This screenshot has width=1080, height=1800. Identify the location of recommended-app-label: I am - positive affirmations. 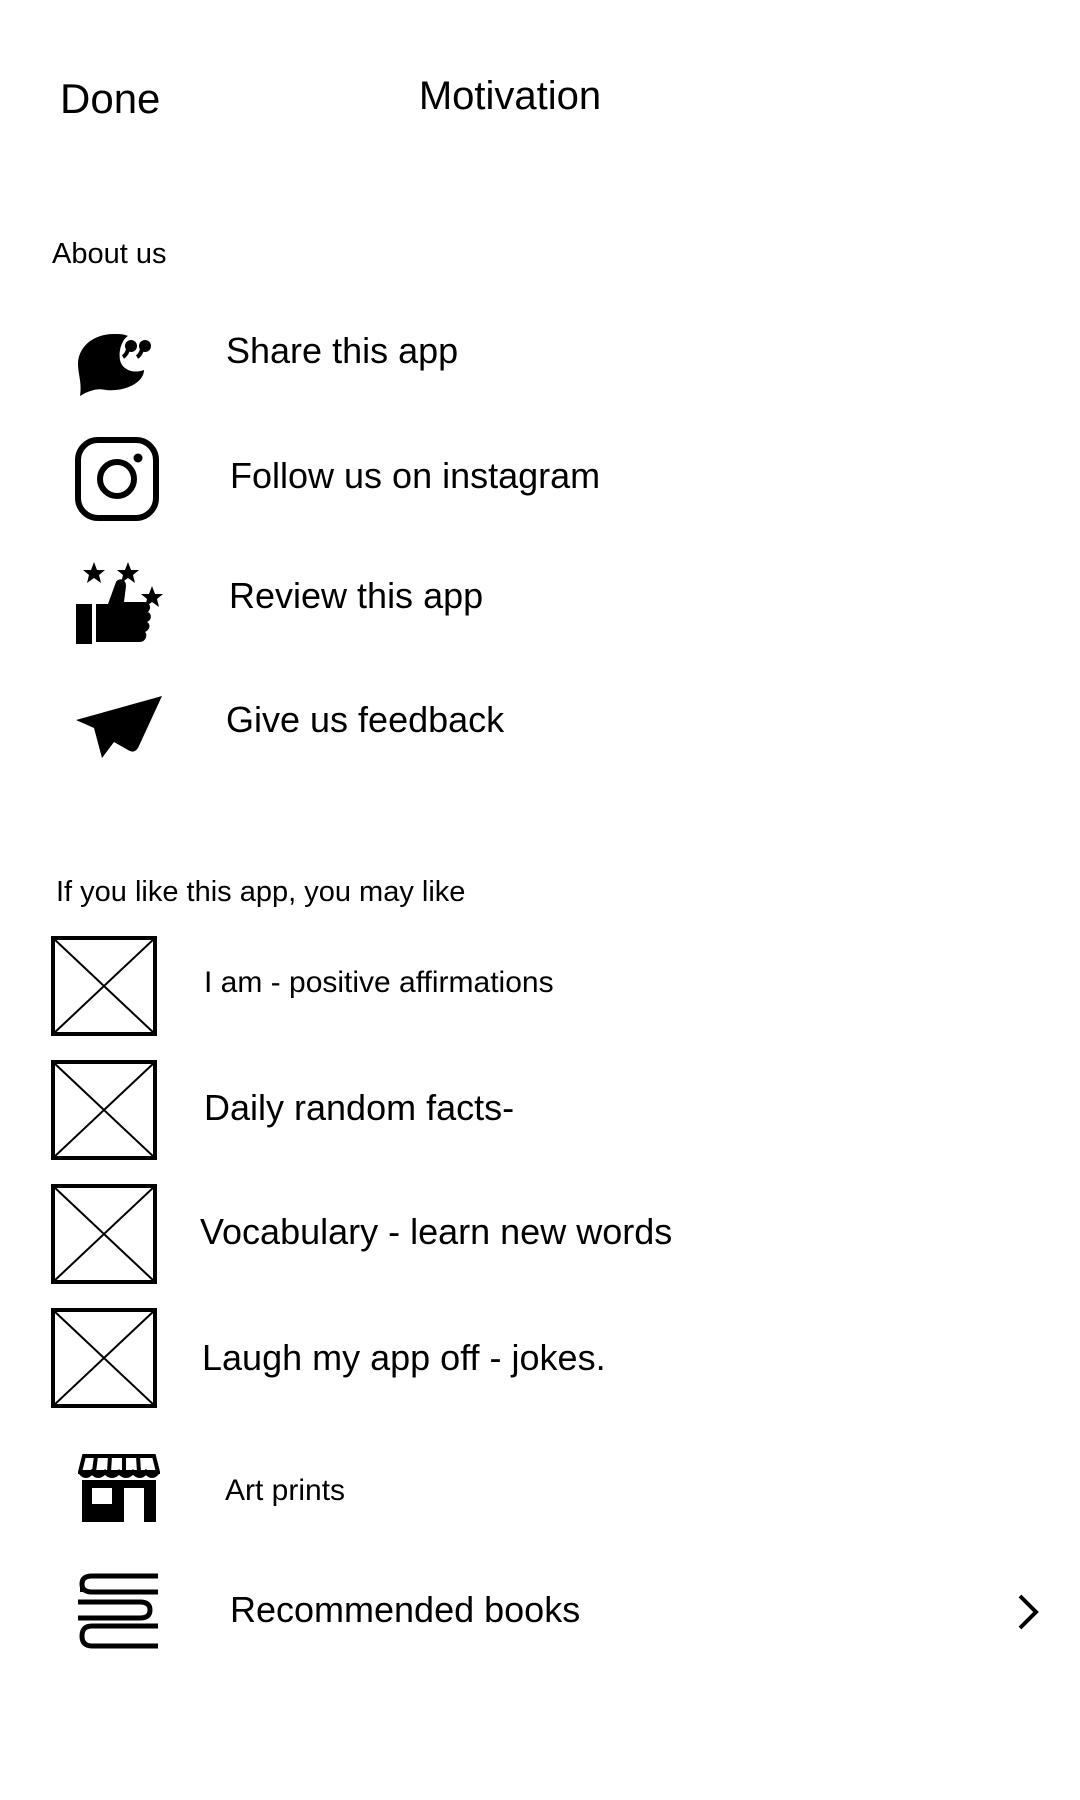
(379, 982).